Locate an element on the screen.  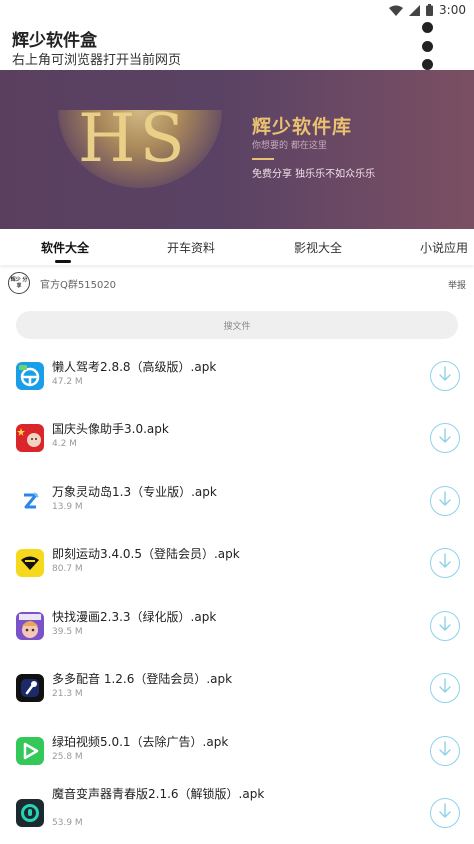
tab-resources: 开车资料 is located at coordinates (191, 247).